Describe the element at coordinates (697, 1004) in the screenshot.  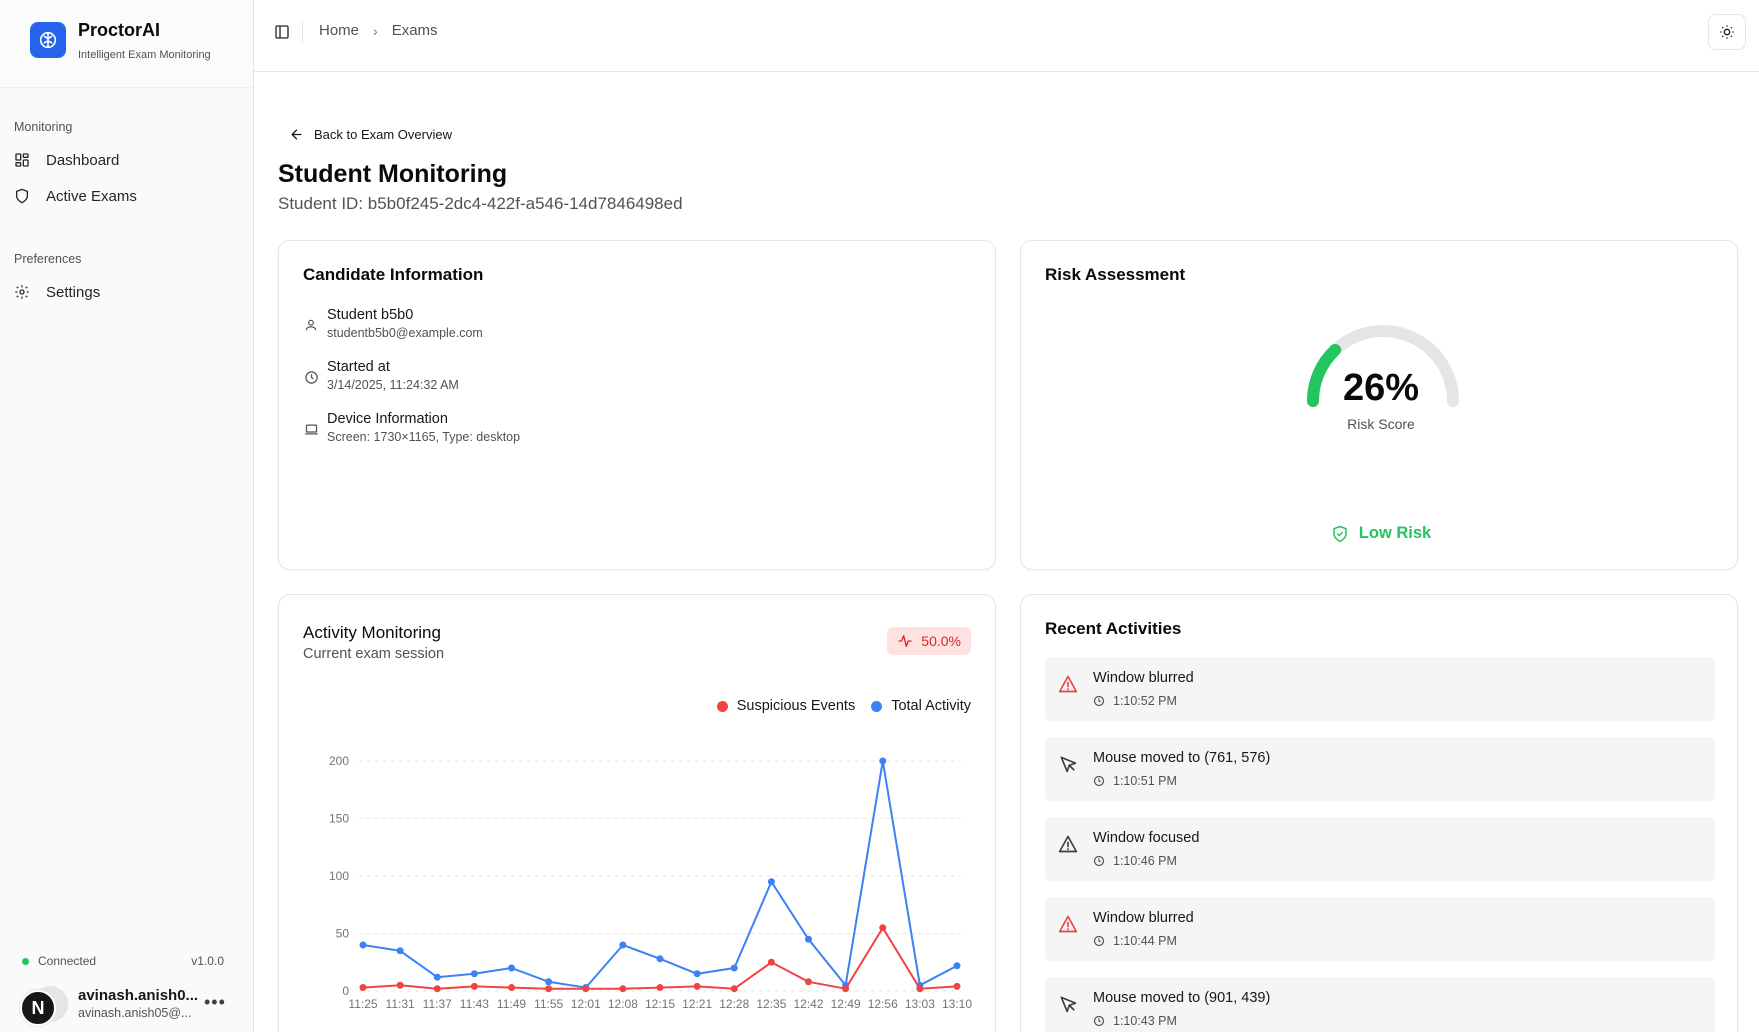
I see `x-tick-label: 12:21` at that location.